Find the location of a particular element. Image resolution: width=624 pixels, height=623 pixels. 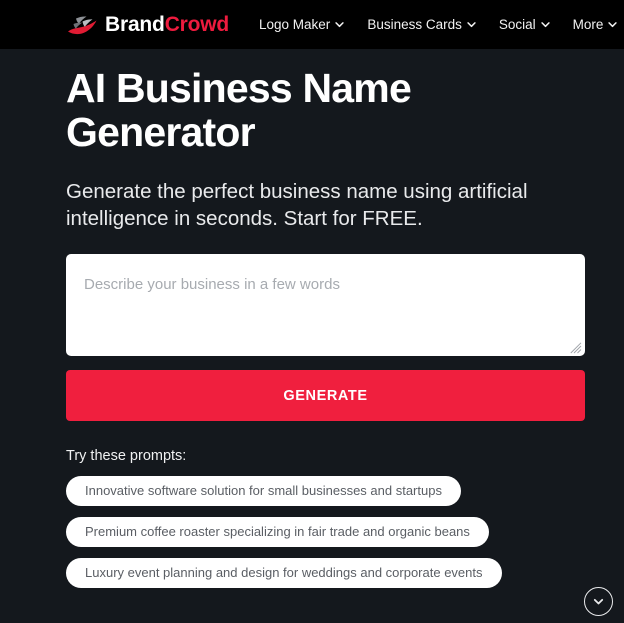

describe-business-input is located at coordinates (325, 305).